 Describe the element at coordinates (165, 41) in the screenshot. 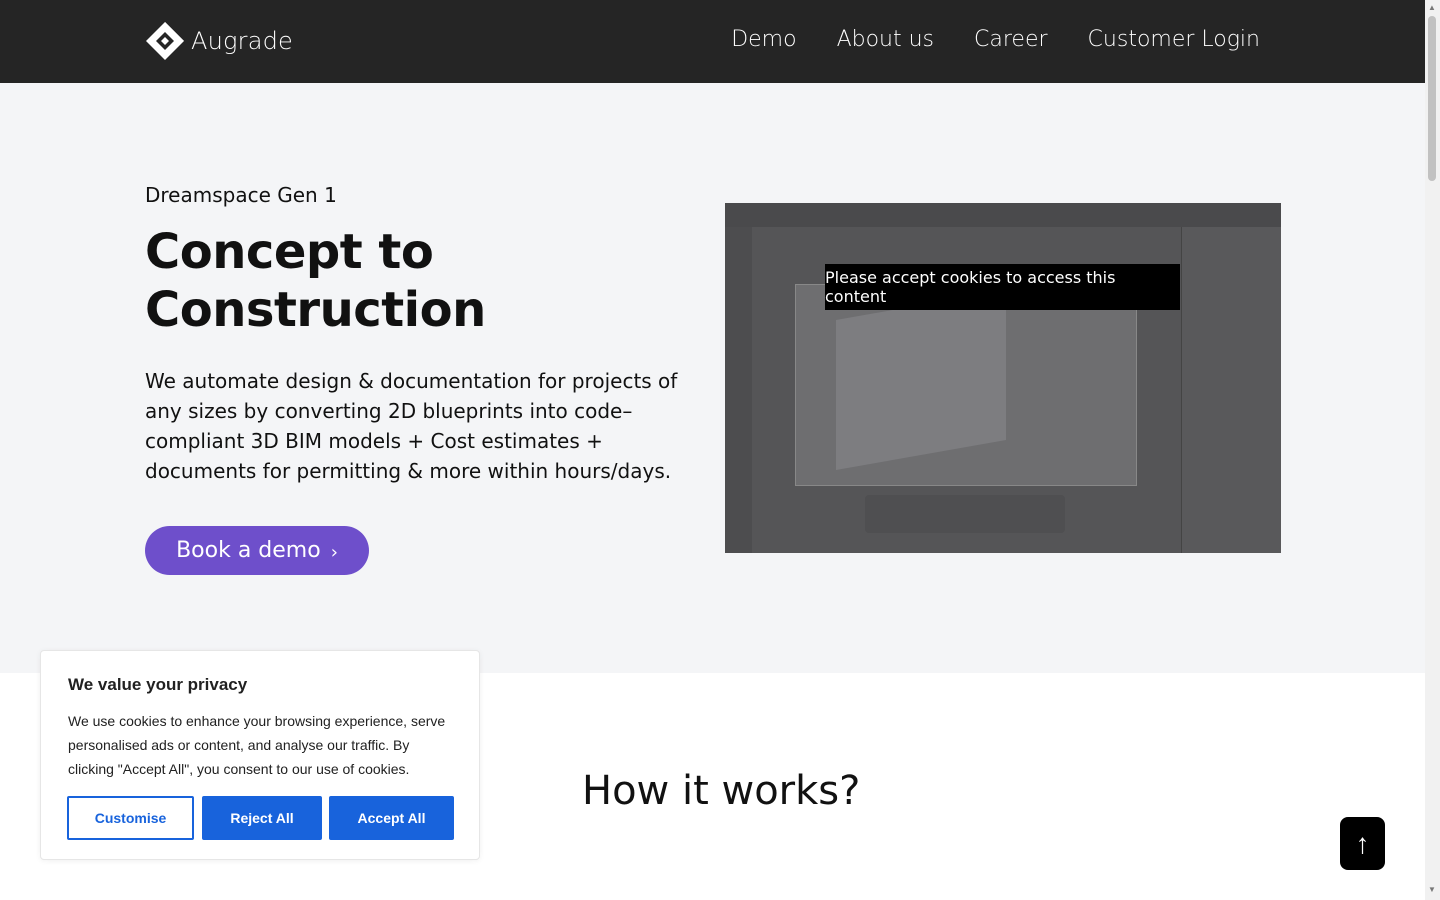

I see `augrade-logo-icon` at that location.